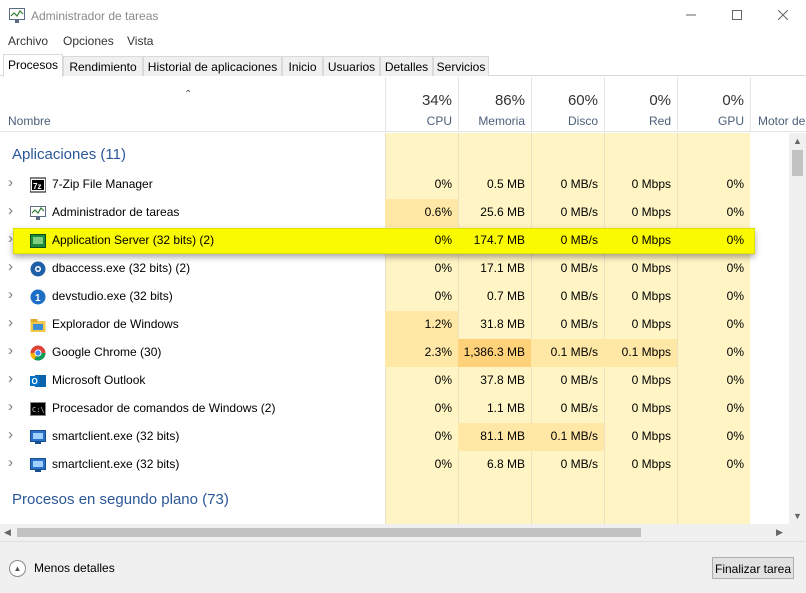 This screenshot has height=593, width=806. Describe the element at coordinates (783, 15) in the screenshot. I see `close-button` at that location.